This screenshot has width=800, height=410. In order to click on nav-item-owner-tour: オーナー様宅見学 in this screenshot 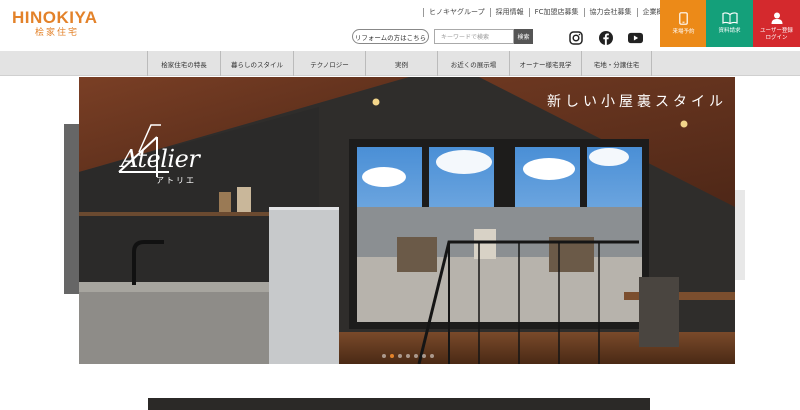, I will do `click(545, 63)`.